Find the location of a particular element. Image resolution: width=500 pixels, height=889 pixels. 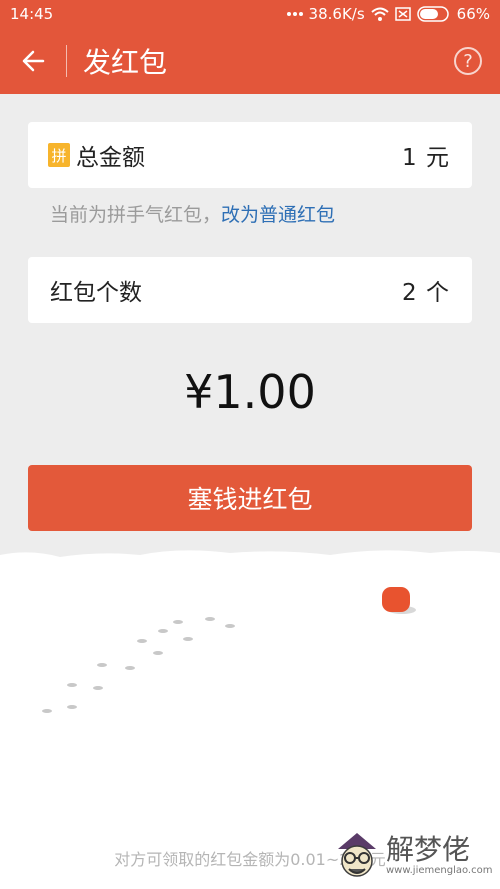

owl-mascot-icon is located at coordinates (357, 855).